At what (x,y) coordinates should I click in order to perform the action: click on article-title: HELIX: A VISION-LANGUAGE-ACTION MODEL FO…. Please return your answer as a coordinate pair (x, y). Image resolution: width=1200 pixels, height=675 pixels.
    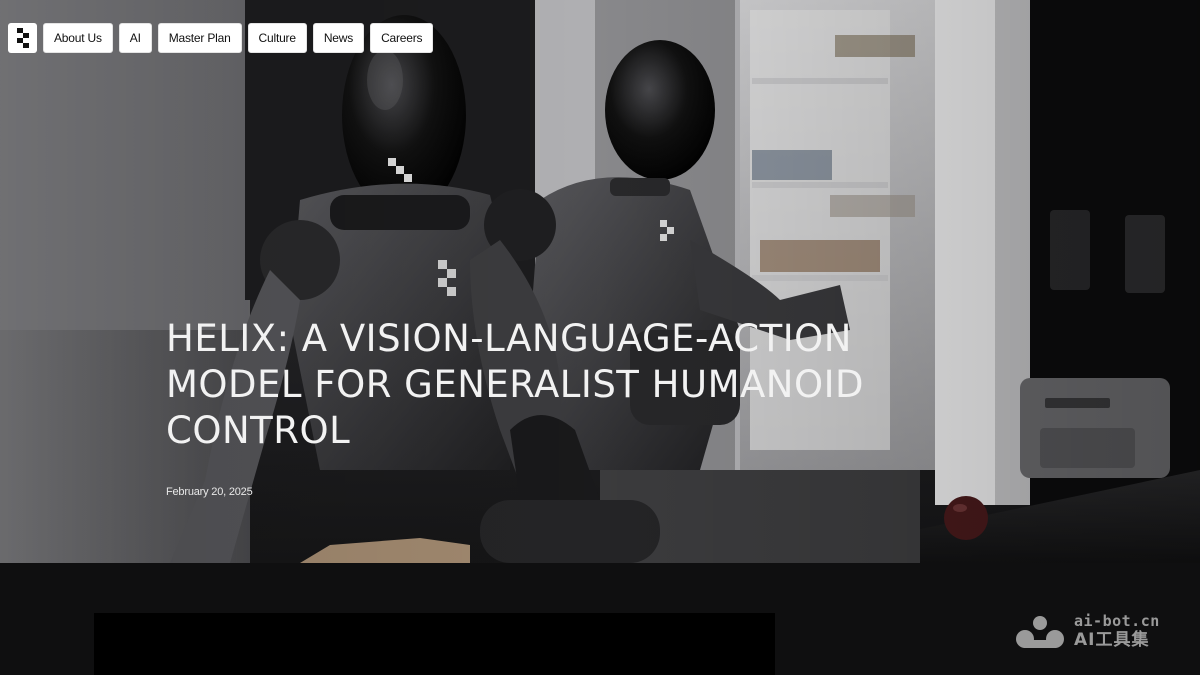
    Looking at the image, I should click on (515, 384).